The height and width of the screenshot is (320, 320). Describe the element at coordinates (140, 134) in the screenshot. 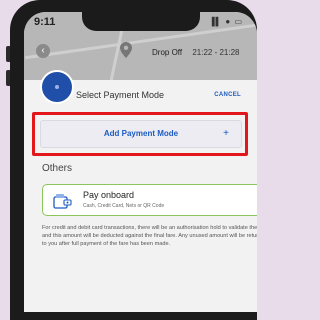

I see `highlight-annotation` at that location.